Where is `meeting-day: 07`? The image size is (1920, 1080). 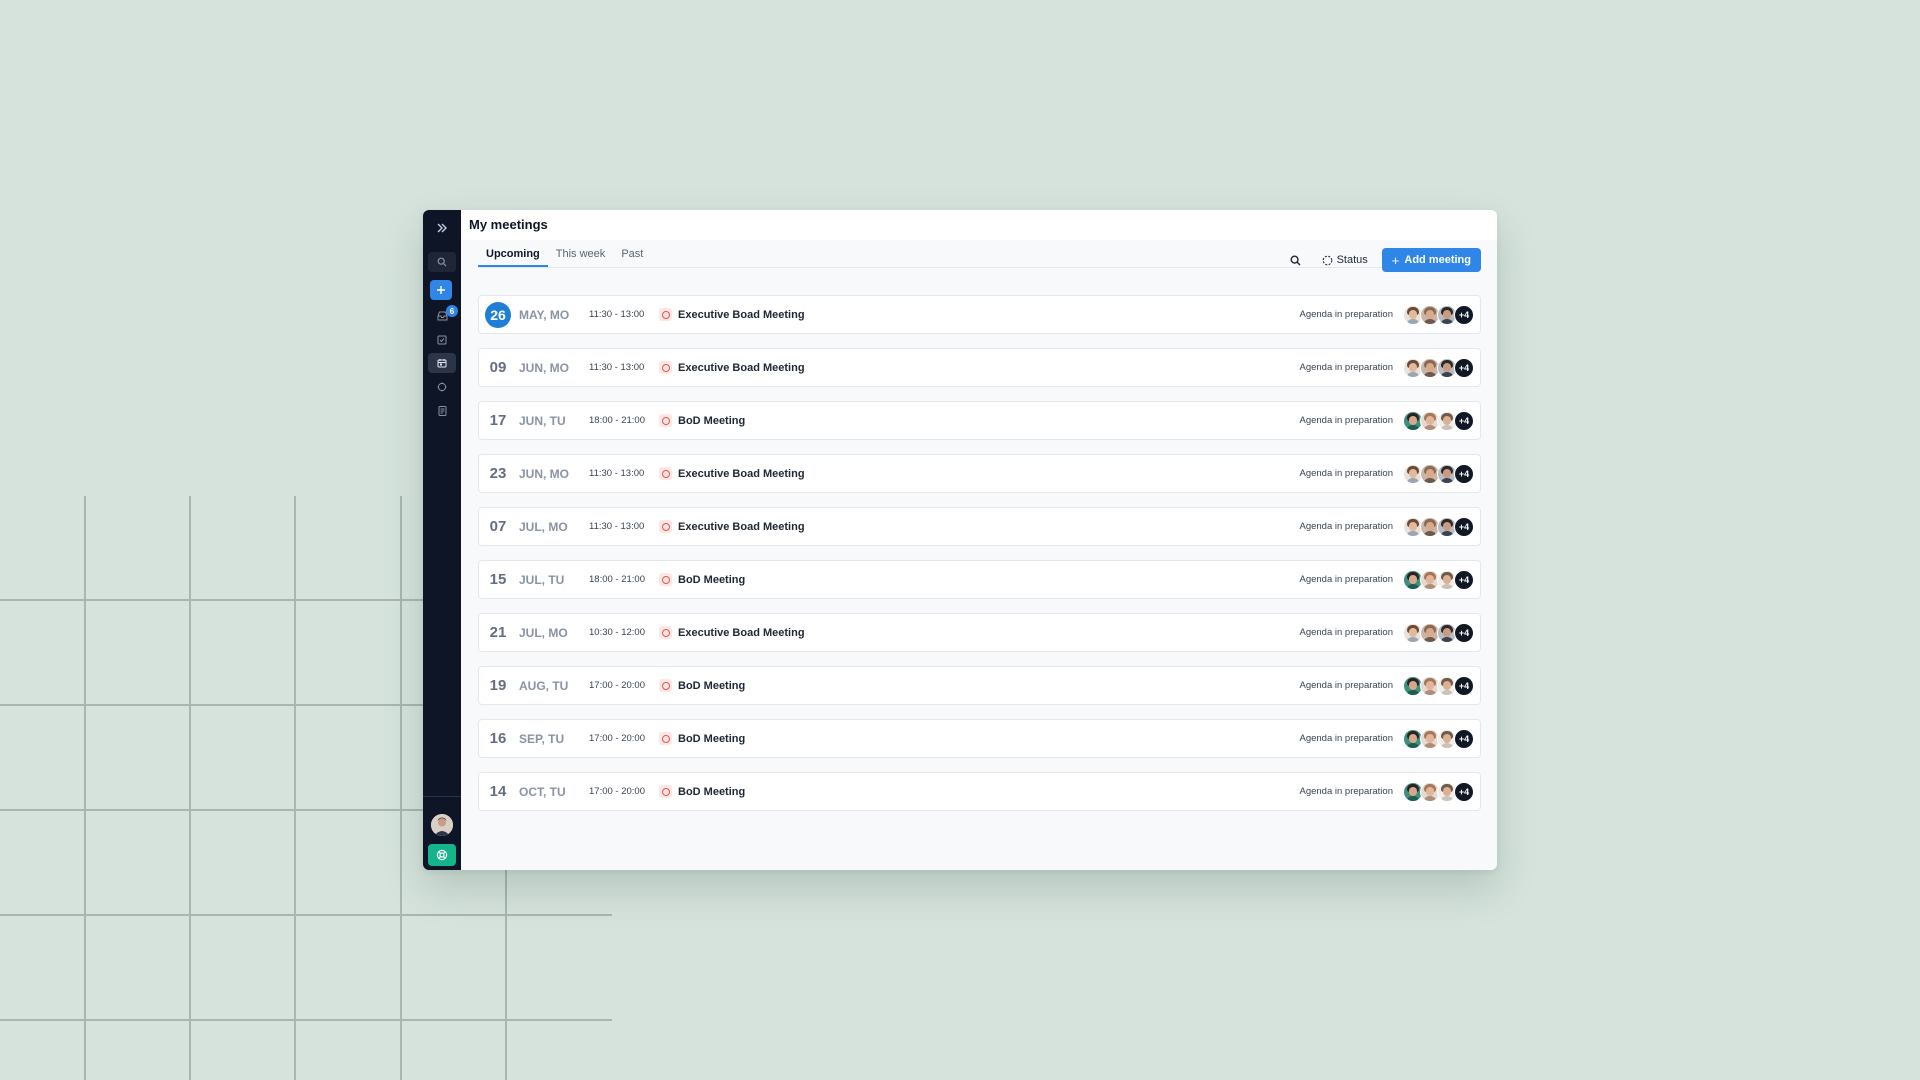
meeting-day: 07 is located at coordinates (498, 526).